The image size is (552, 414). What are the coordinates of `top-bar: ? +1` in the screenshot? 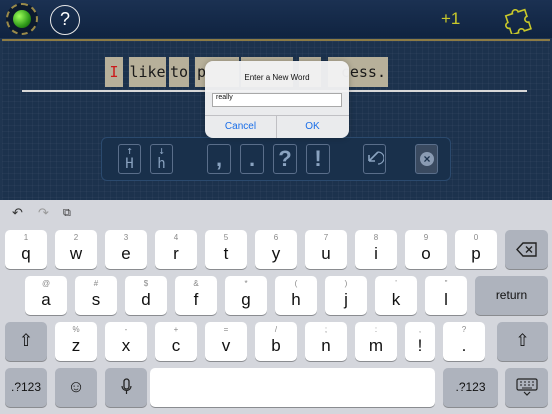 It's located at (276, 19).